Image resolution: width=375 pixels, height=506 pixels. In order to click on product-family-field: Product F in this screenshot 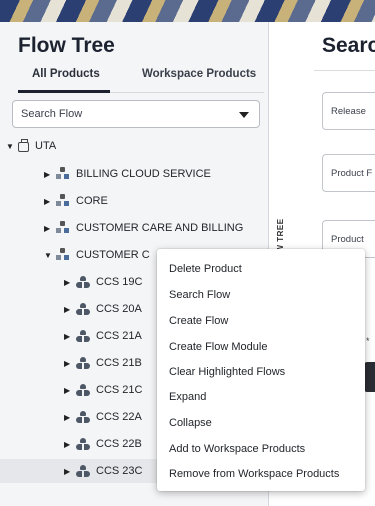, I will do `click(348, 173)`.